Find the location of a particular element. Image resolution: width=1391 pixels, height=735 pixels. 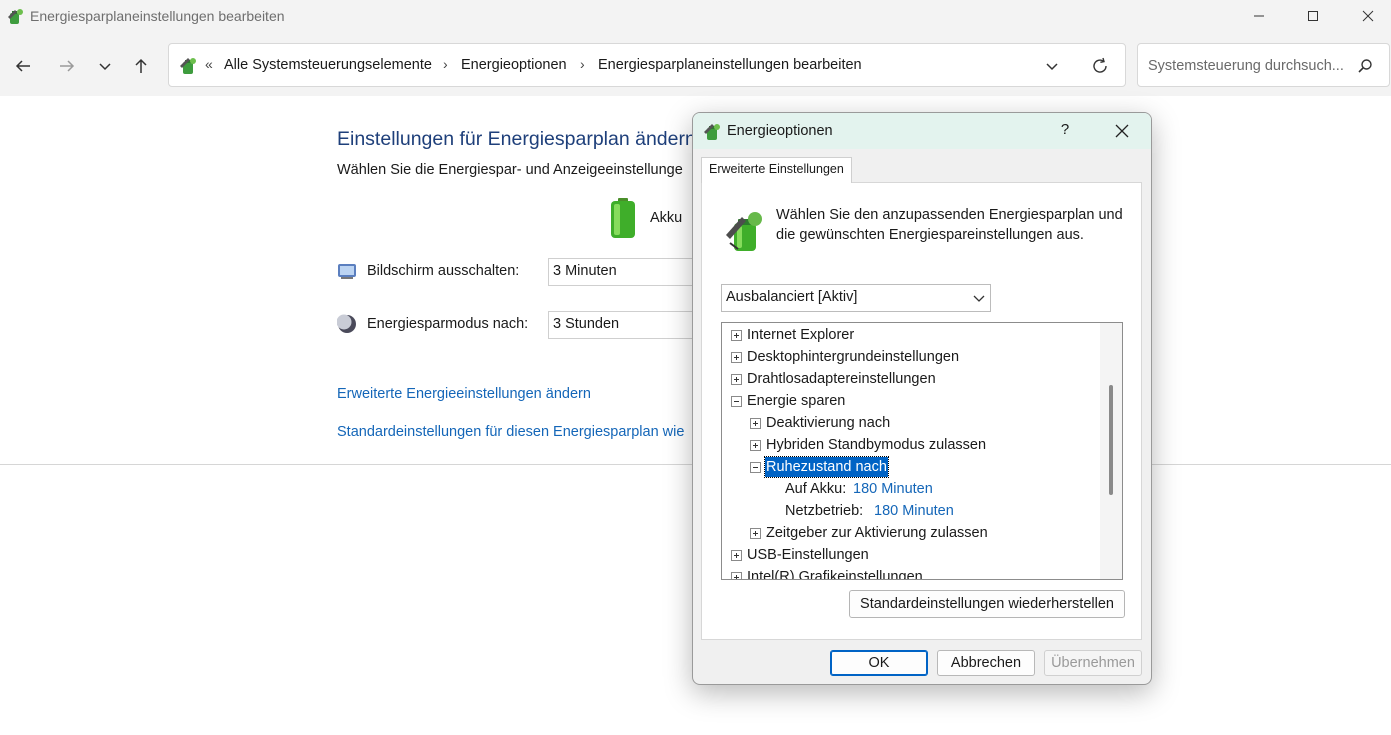

tree-item-intel-graphics: Intel(R) Grafikeinstellungen is located at coordinates (912, 573).